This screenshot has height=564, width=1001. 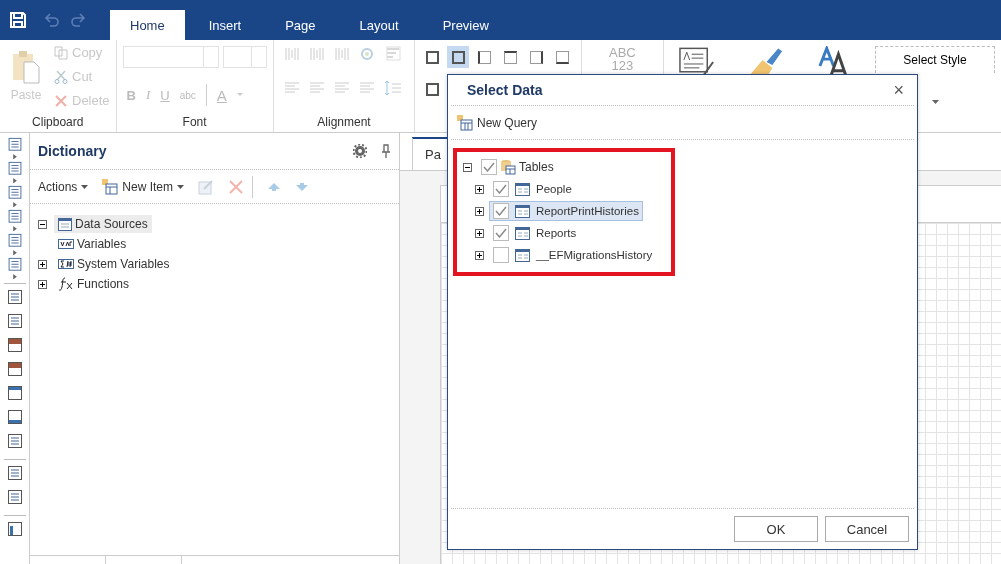 I want to click on function-icon, so click(x=66, y=284).